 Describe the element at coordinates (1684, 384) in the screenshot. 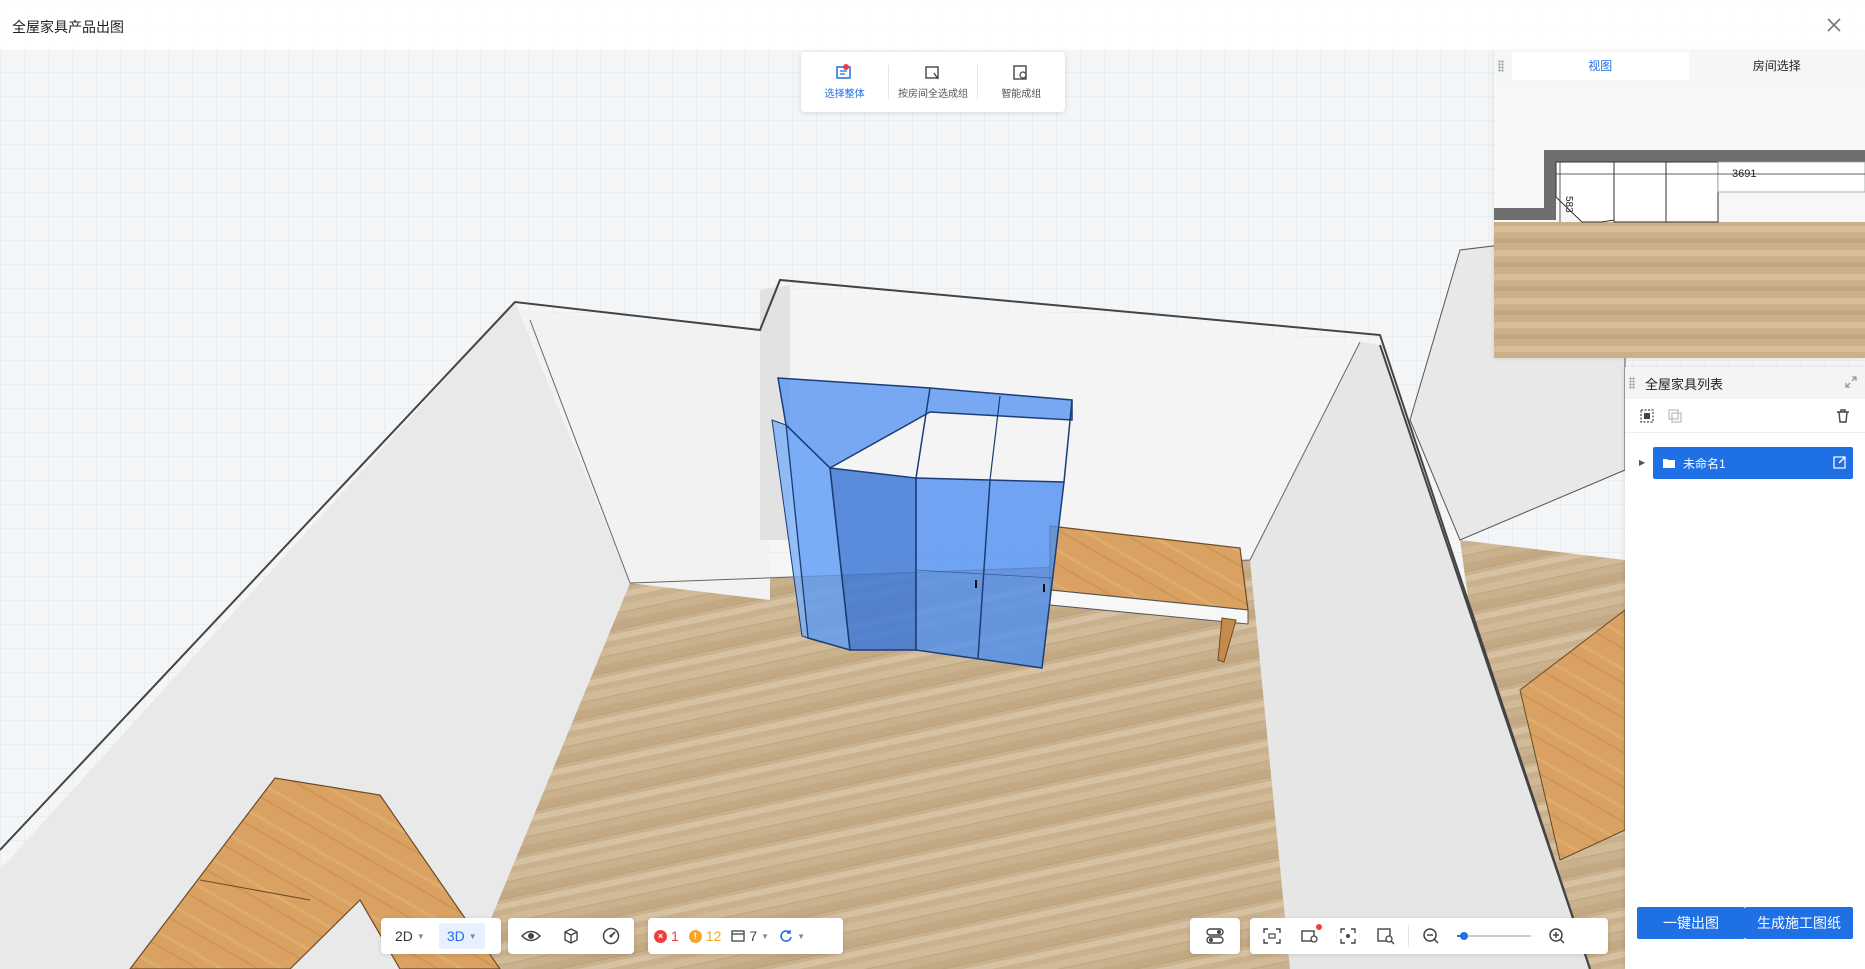

I see `furniture-list-title: 全屋家具列表` at that location.